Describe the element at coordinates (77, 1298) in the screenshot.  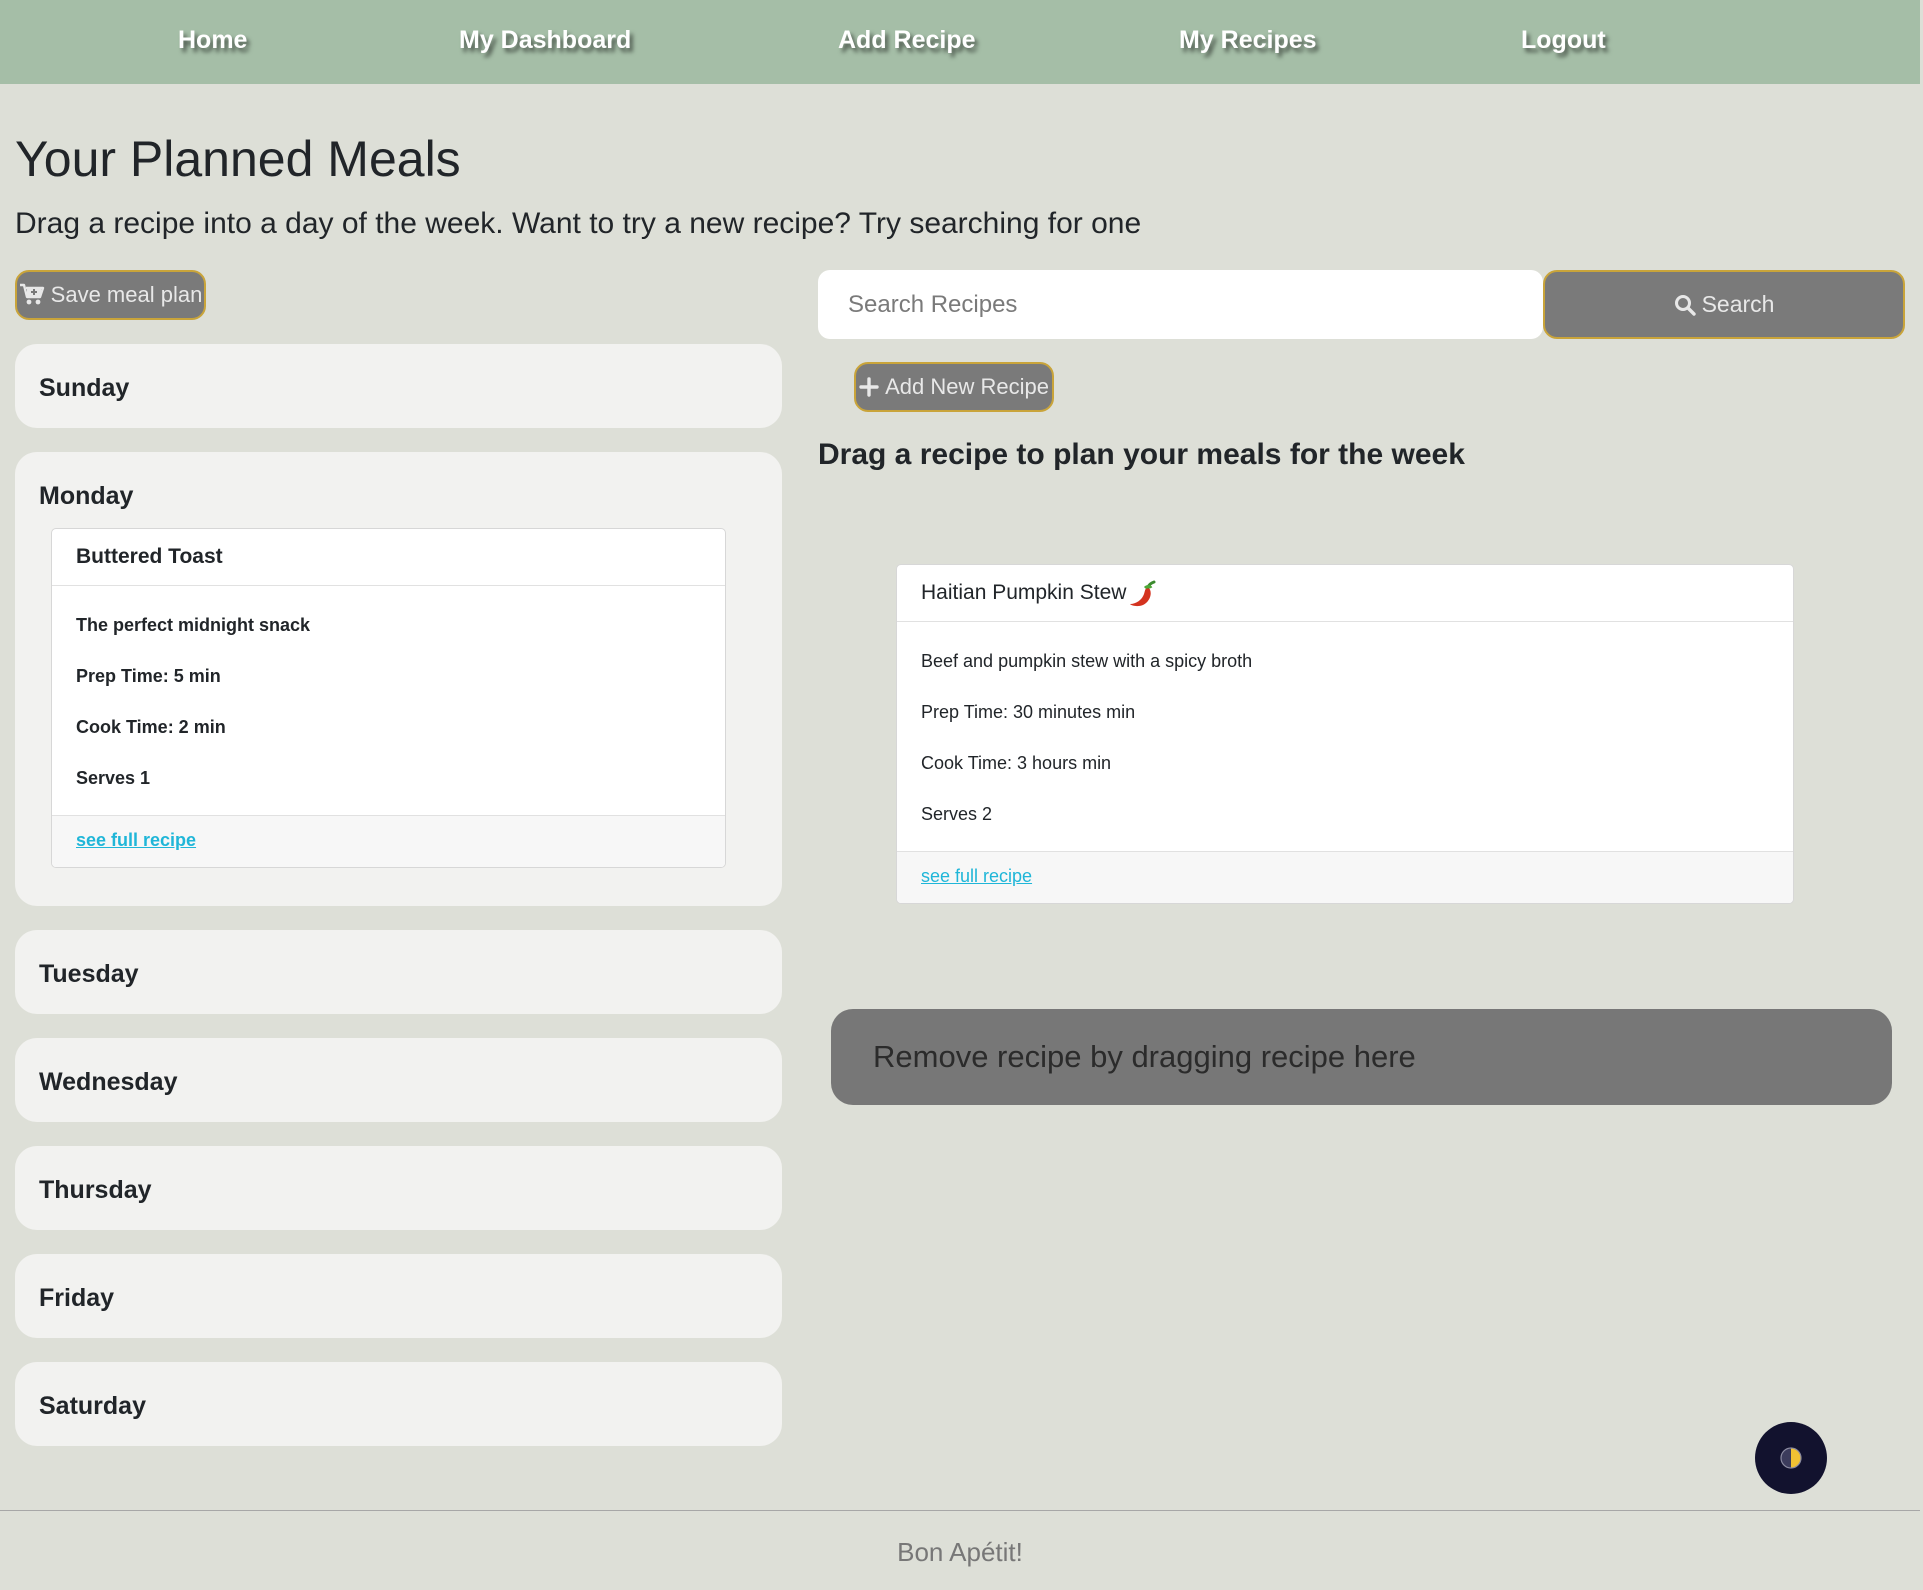
I see `day-title: Friday` at that location.